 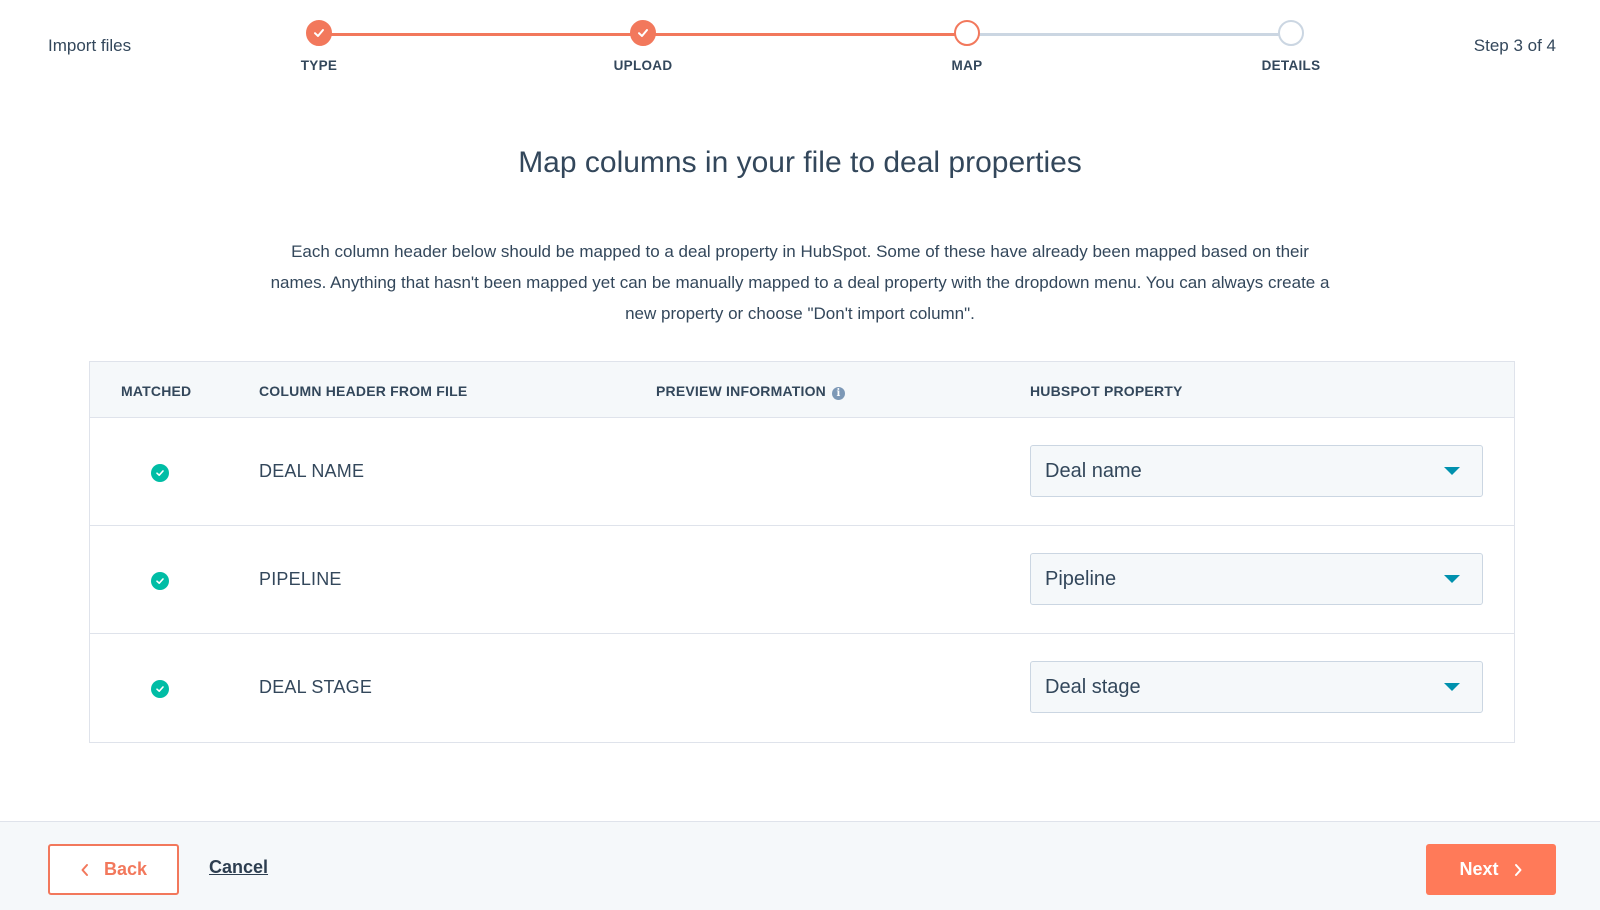 What do you see at coordinates (156, 391) in the screenshot?
I see `header-matched: MATCHED` at bounding box center [156, 391].